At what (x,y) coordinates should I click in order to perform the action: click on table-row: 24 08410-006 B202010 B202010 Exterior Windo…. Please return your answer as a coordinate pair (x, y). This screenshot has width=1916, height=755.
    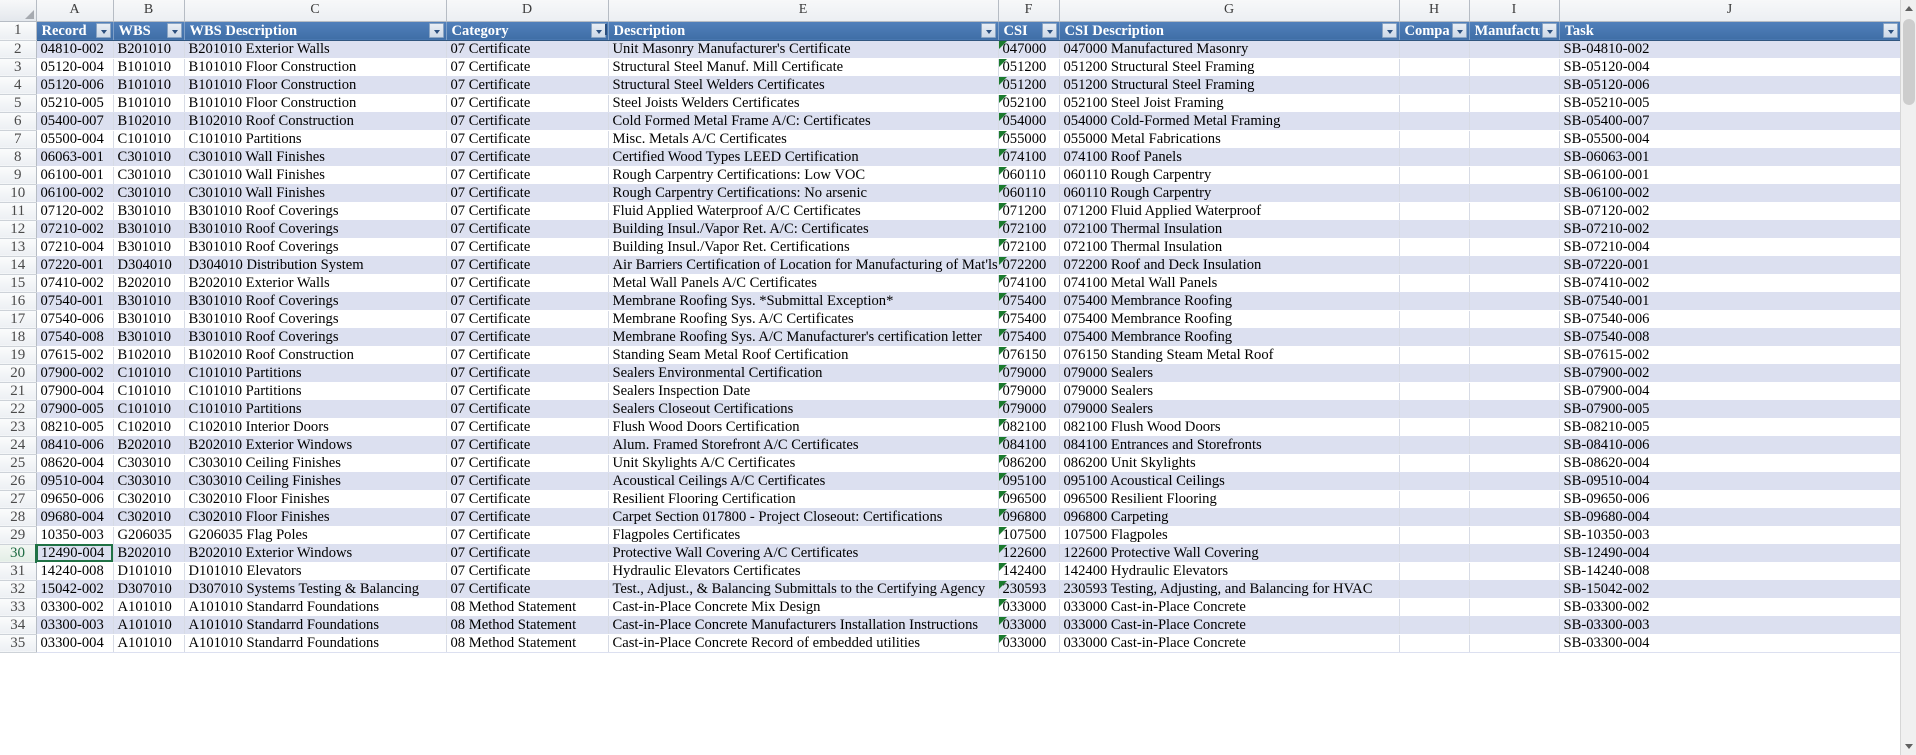
    Looking at the image, I should click on (950, 445).